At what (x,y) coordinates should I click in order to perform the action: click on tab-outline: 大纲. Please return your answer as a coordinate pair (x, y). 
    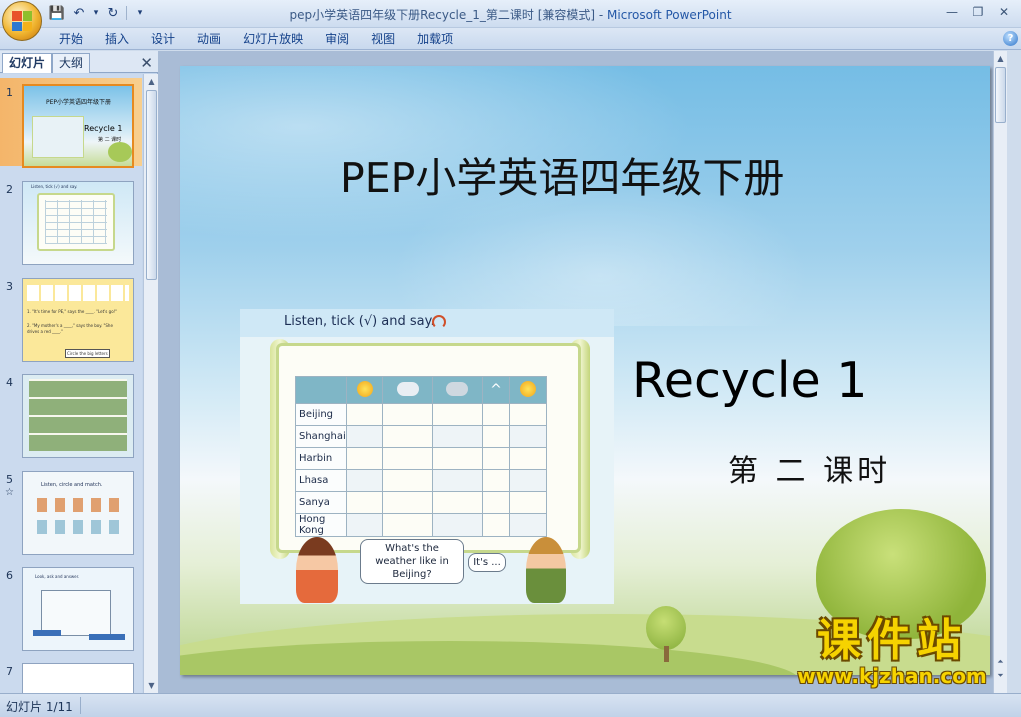
    Looking at the image, I should click on (71, 63).